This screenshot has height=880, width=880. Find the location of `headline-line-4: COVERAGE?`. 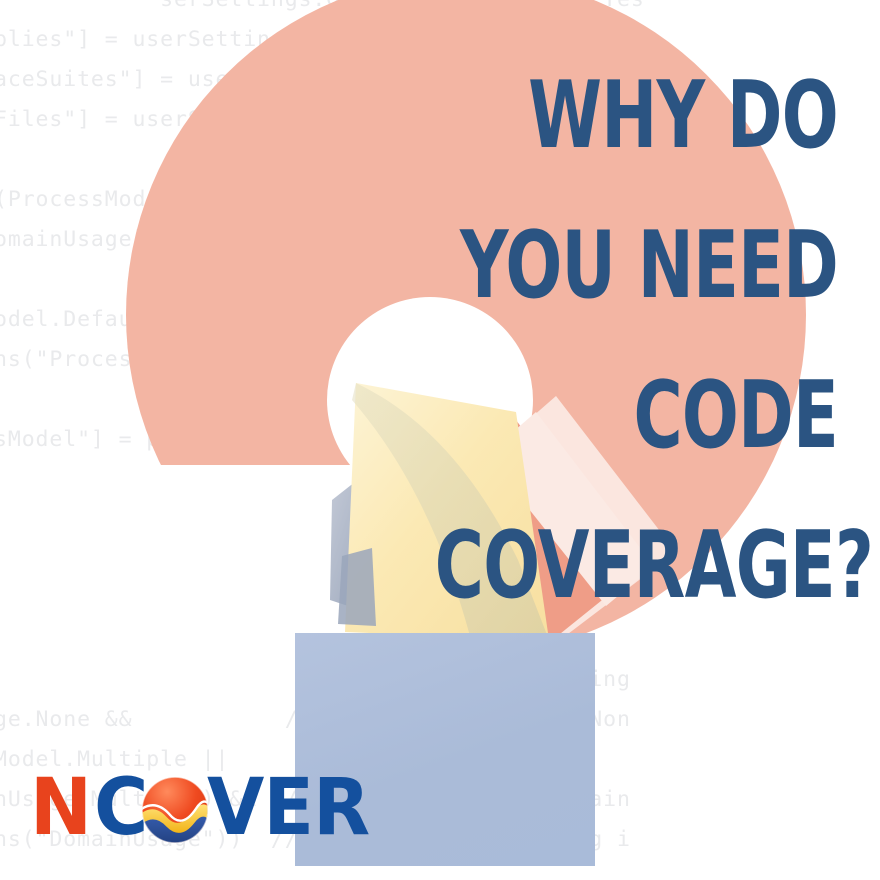

headline-line-4: COVERAGE? is located at coordinates (654, 565).